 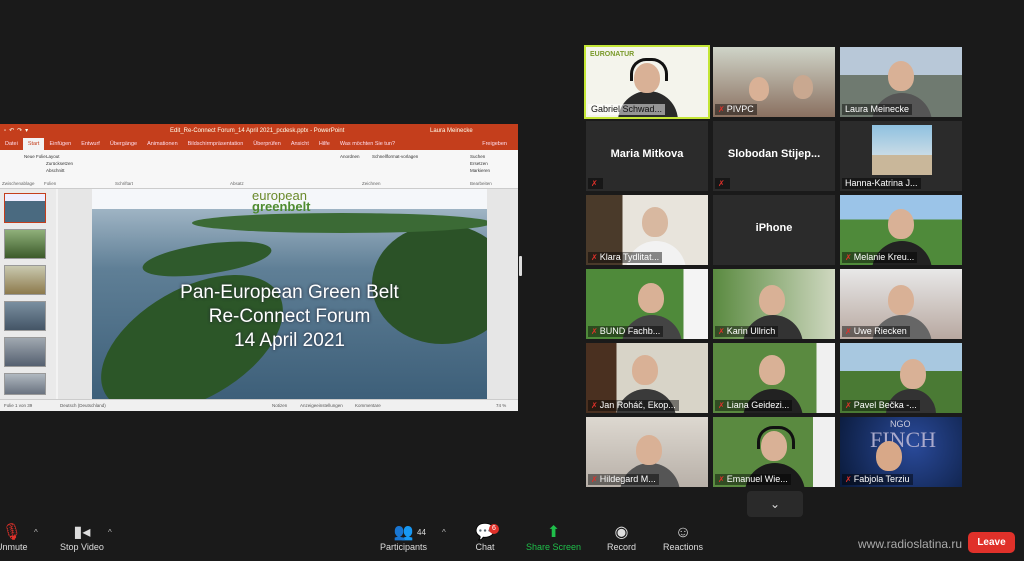 I want to click on tab-start: Start, so click(x=33, y=144).